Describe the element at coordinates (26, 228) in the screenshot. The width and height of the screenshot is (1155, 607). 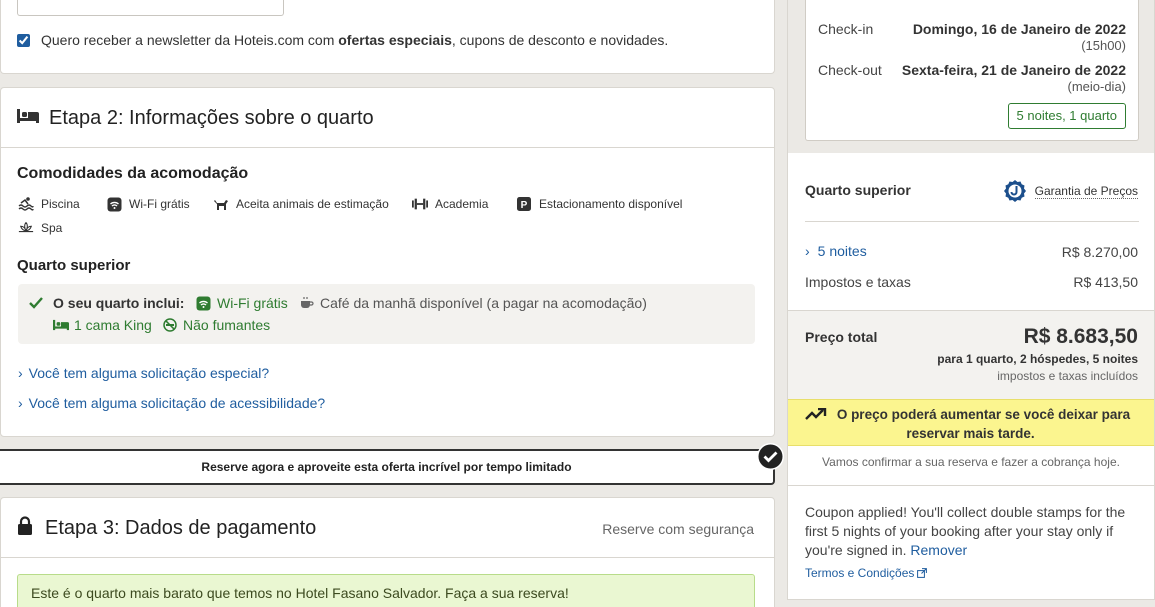
I see `spa-icon` at that location.